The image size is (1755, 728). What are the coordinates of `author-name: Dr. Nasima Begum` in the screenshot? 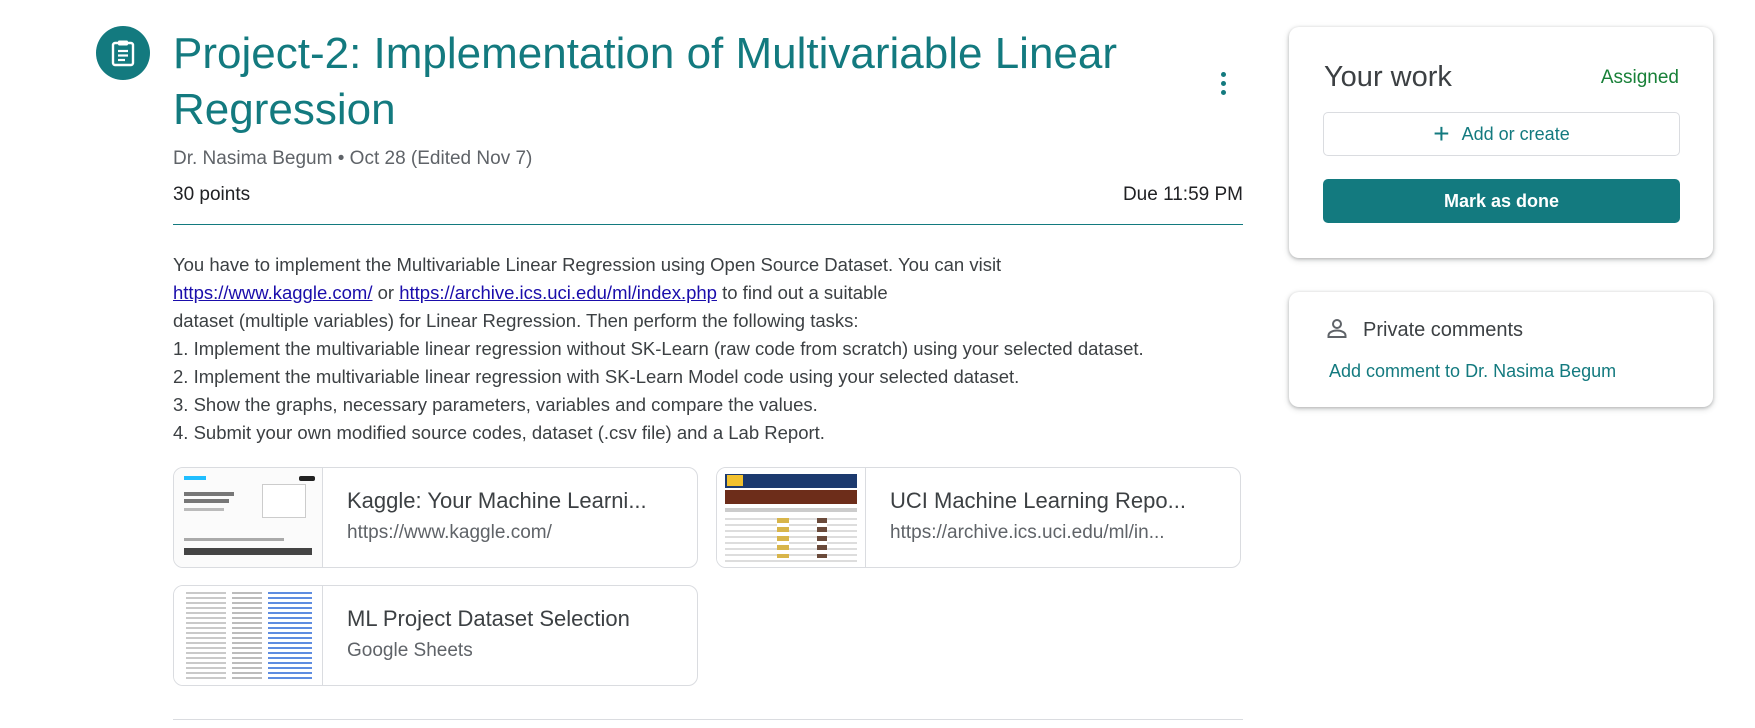 It's located at (253, 158).